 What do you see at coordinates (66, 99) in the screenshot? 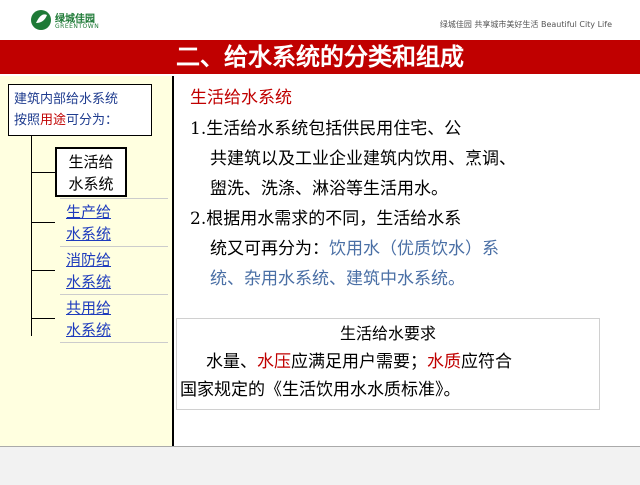
I see `intro-line-1: 建筑内部给水系统` at bounding box center [66, 99].